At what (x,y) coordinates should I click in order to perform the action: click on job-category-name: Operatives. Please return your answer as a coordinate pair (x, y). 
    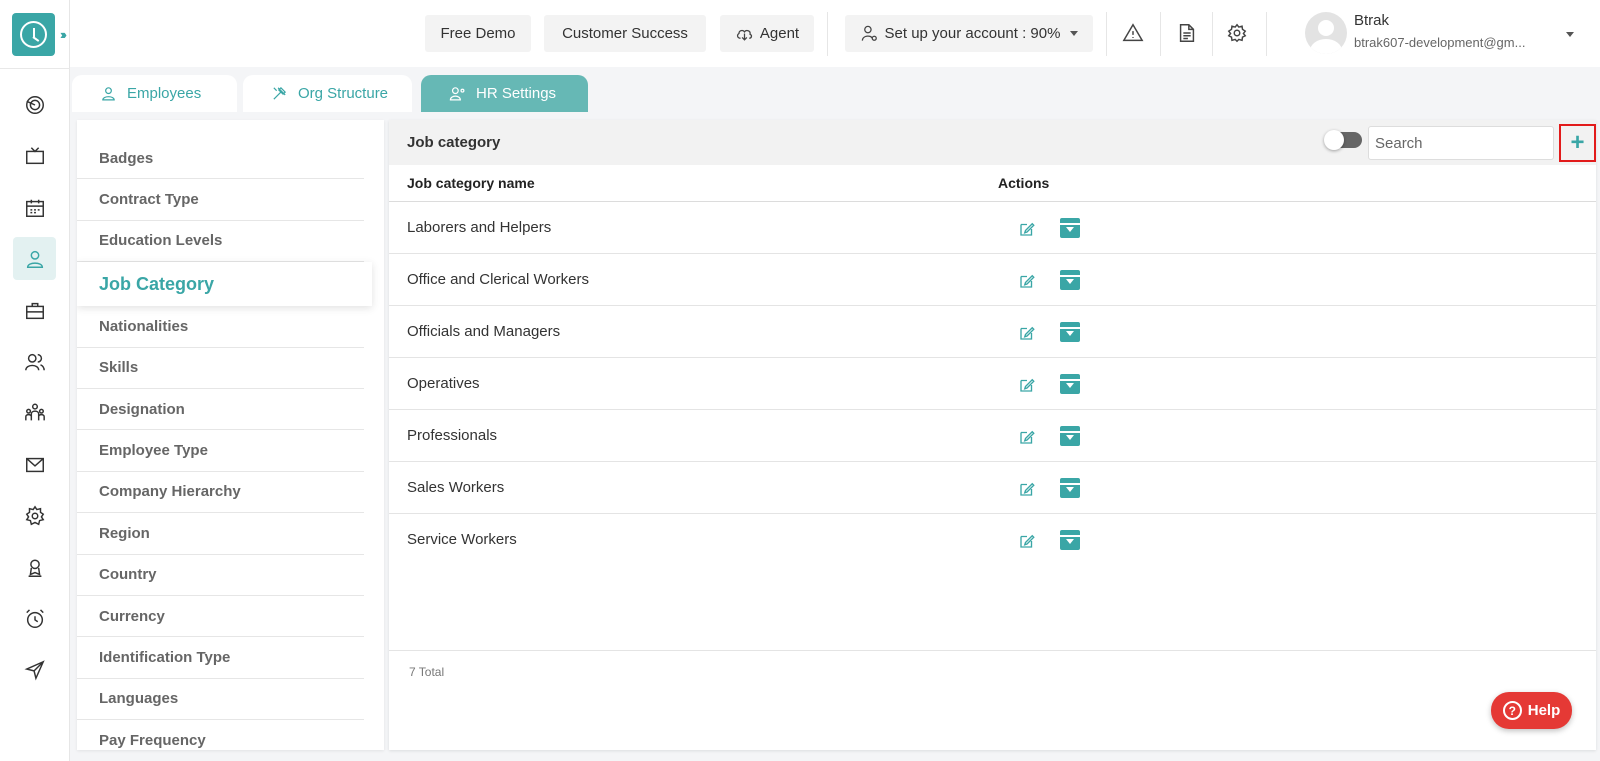
    Looking at the image, I should click on (443, 383).